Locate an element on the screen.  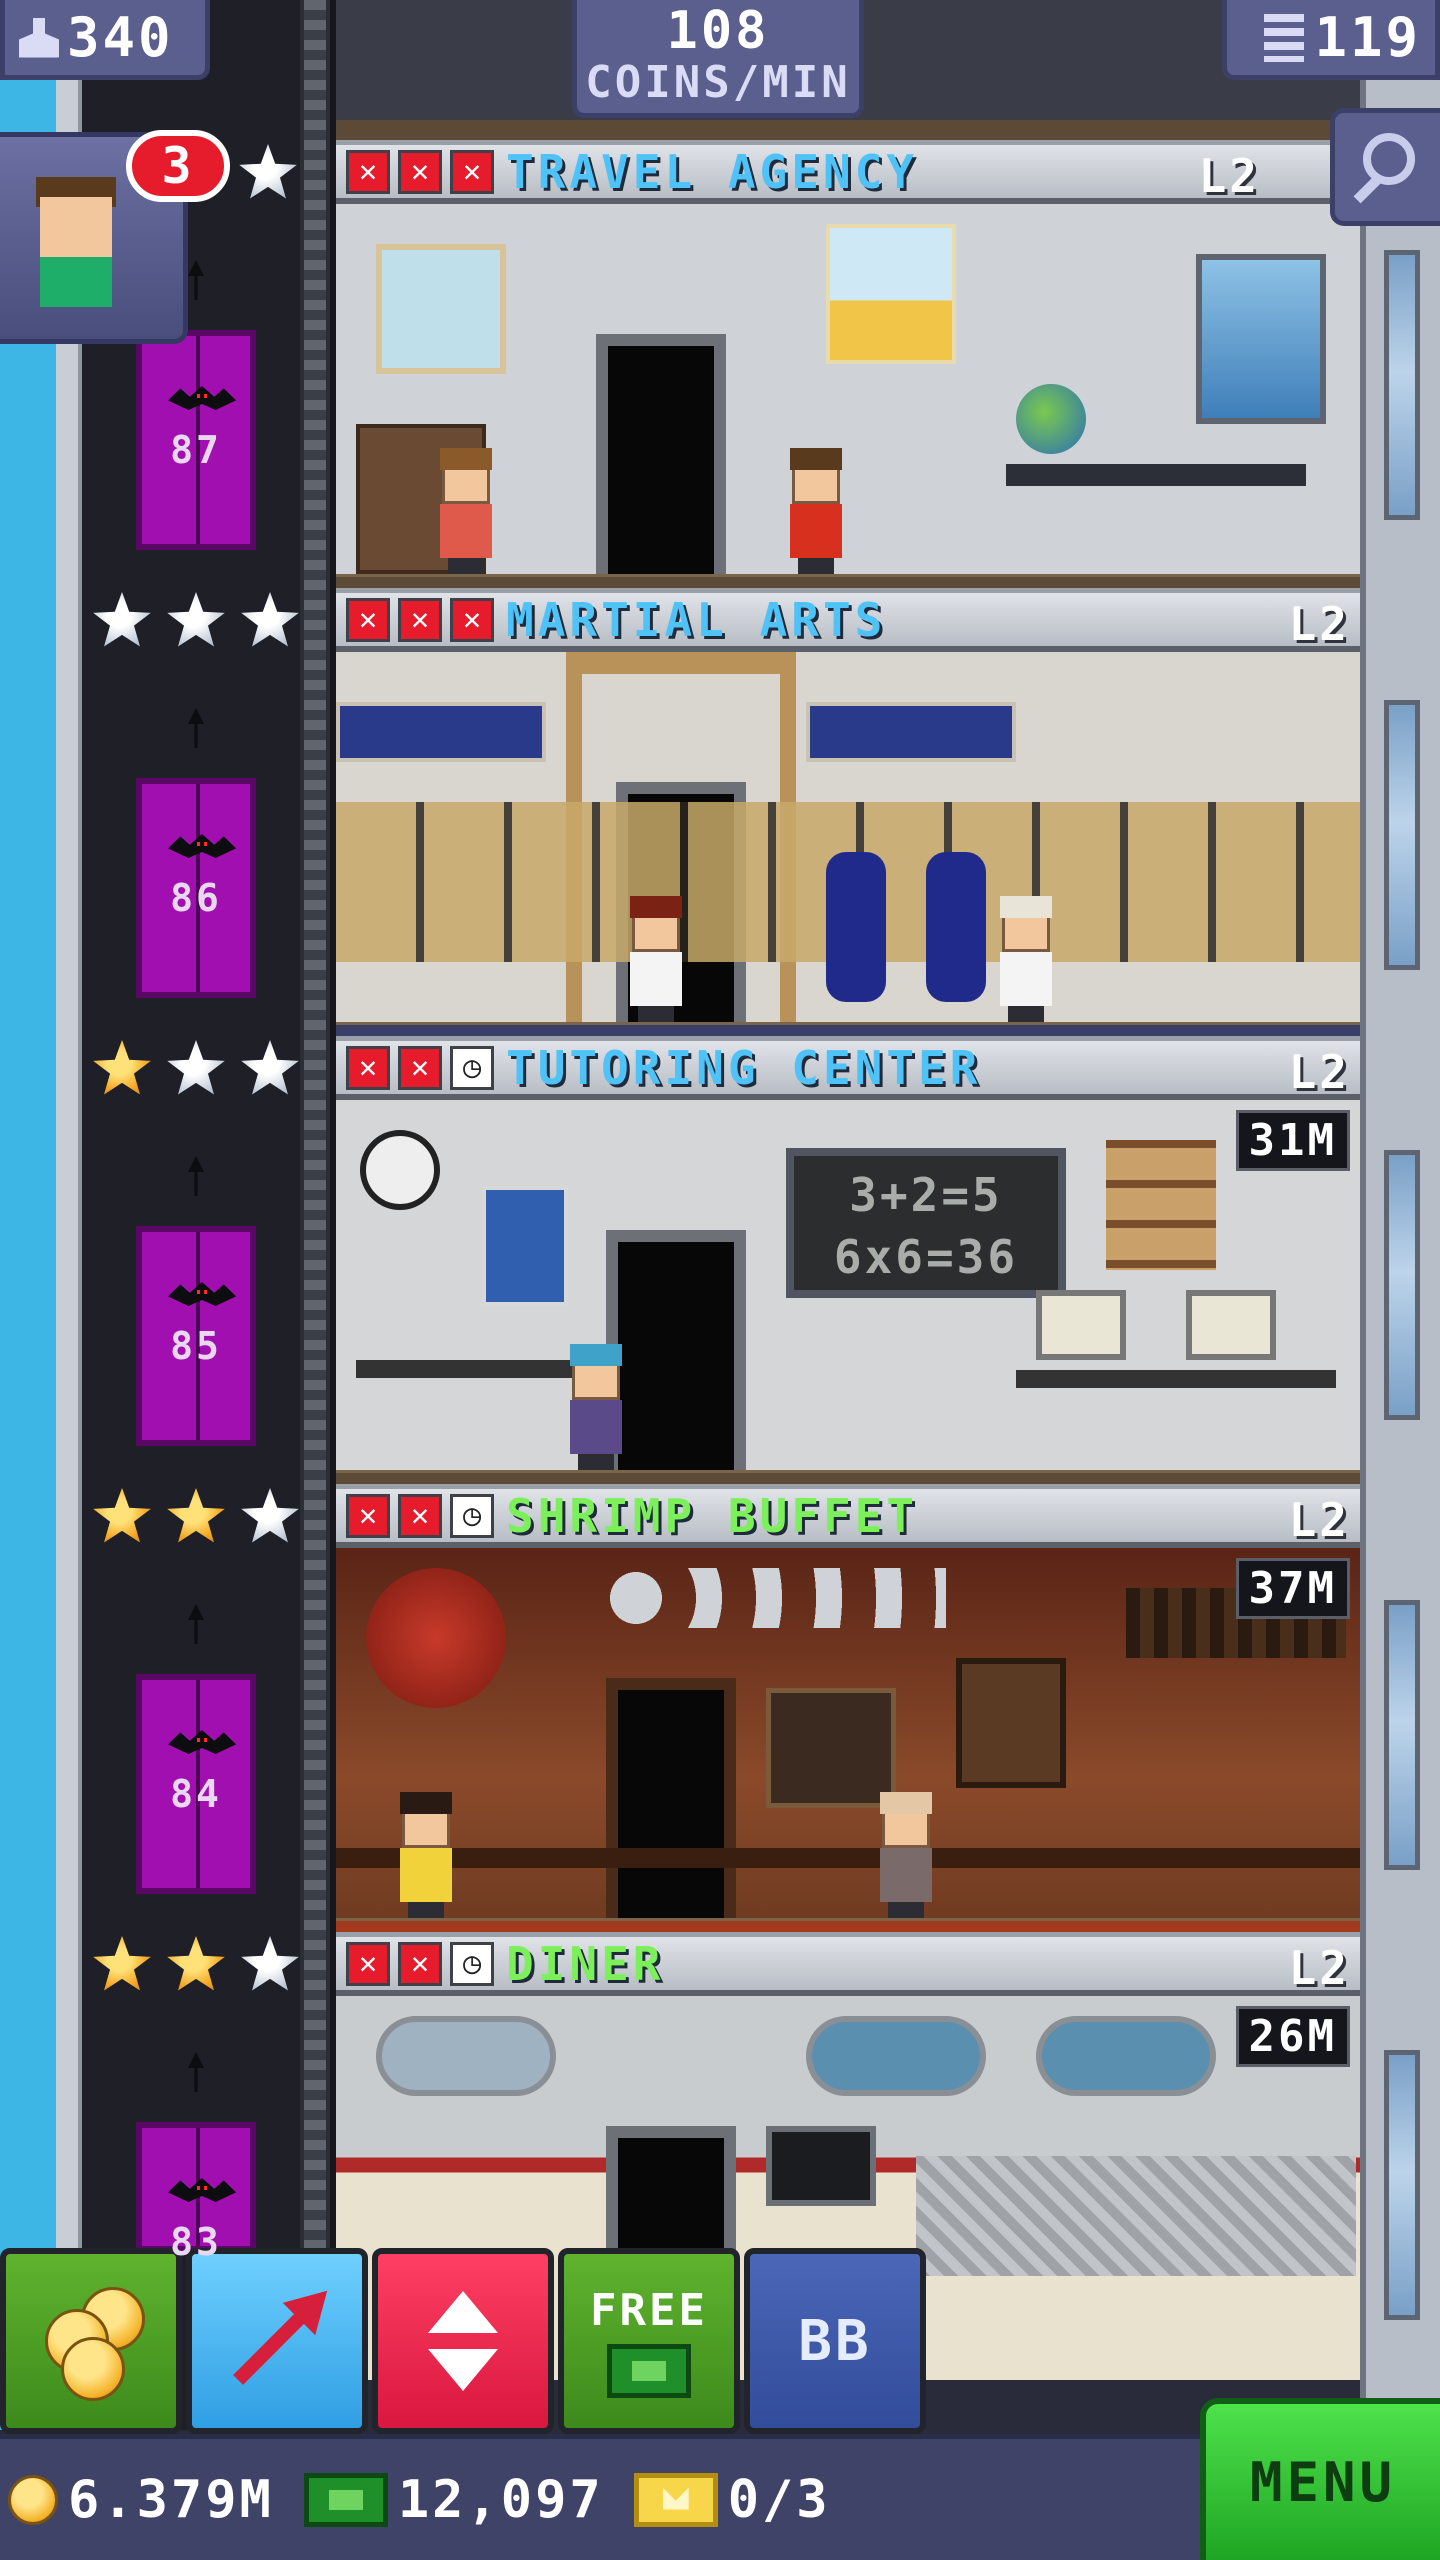
elevator-door: 87 is located at coordinates (196, 440).